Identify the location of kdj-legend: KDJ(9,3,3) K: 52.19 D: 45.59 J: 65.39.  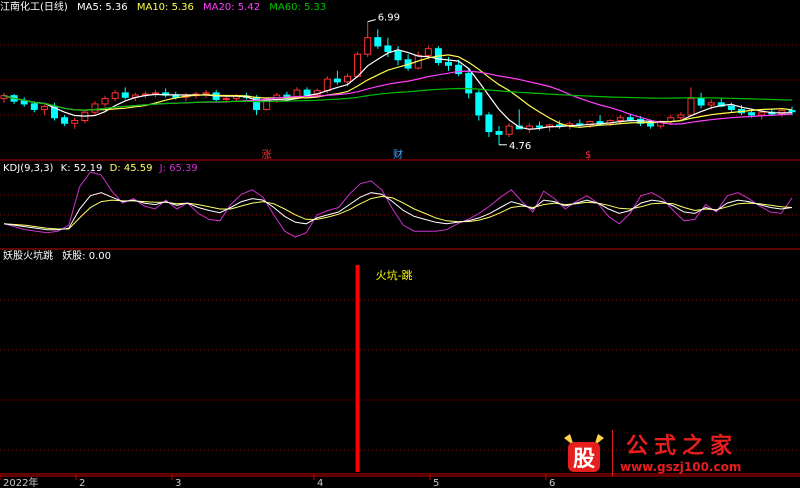
(100, 169).